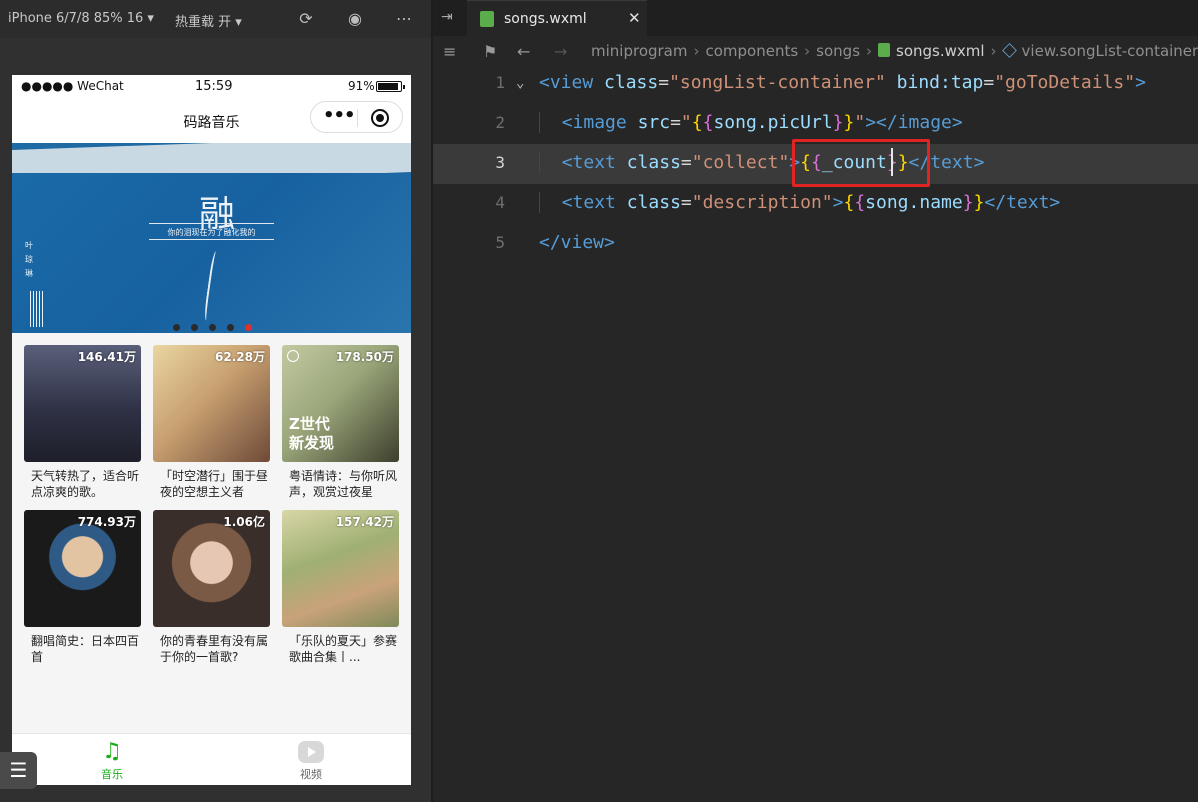 The height and width of the screenshot is (802, 1198). I want to click on fold-chevron-icon: ⌄, so click(520, 83).